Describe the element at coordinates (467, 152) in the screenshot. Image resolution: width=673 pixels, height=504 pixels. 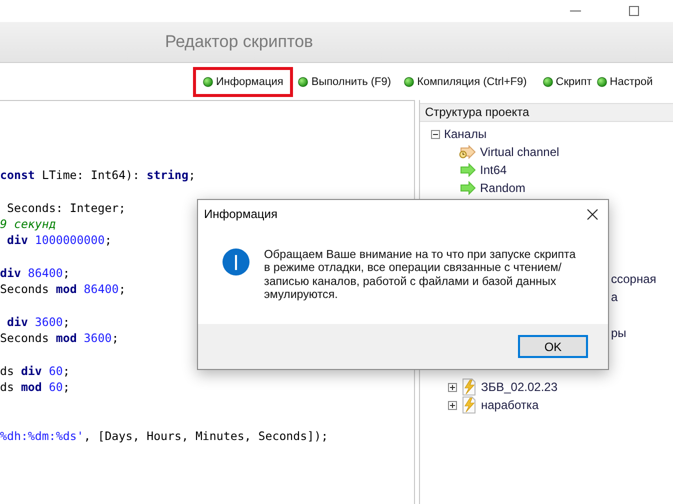
I see `channel-clock-icon` at that location.